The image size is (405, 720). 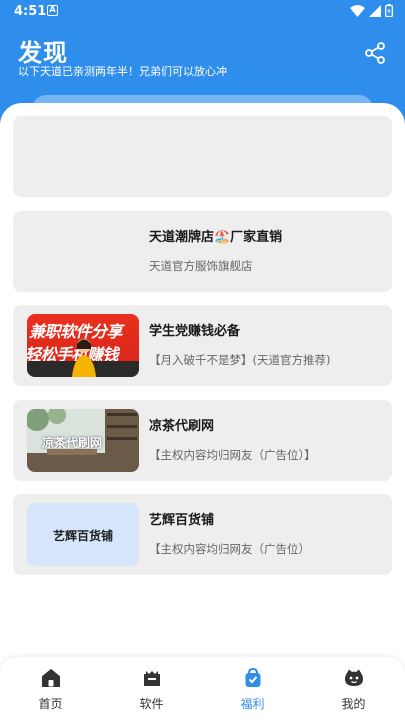 What do you see at coordinates (151, 688) in the screenshot?
I see `nav-software: 软件` at bounding box center [151, 688].